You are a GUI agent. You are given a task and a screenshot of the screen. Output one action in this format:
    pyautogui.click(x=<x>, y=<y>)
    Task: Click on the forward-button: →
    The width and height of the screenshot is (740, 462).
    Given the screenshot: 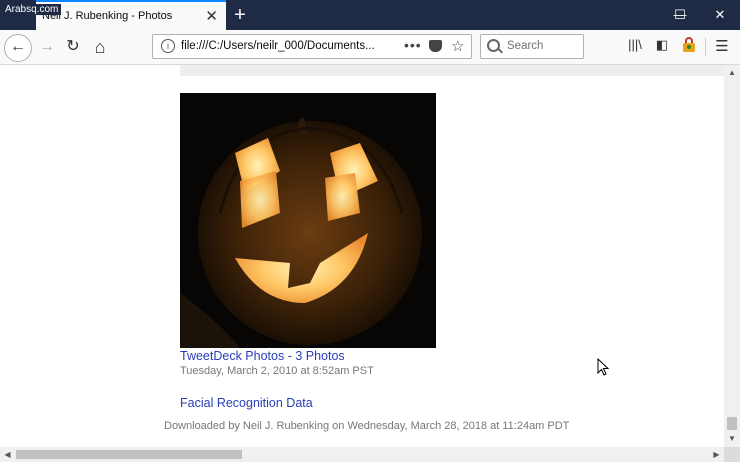 What is the action you would take?
    pyautogui.click(x=47, y=47)
    